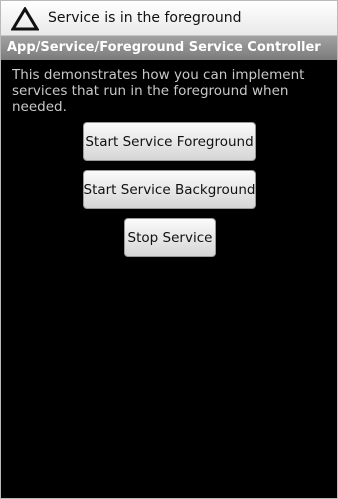 Image resolution: width=338 pixels, height=499 pixels. What do you see at coordinates (169, 141) in the screenshot?
I see `start-service-foreground-button: Start Service Foreground` at bounding box center [169, 141].